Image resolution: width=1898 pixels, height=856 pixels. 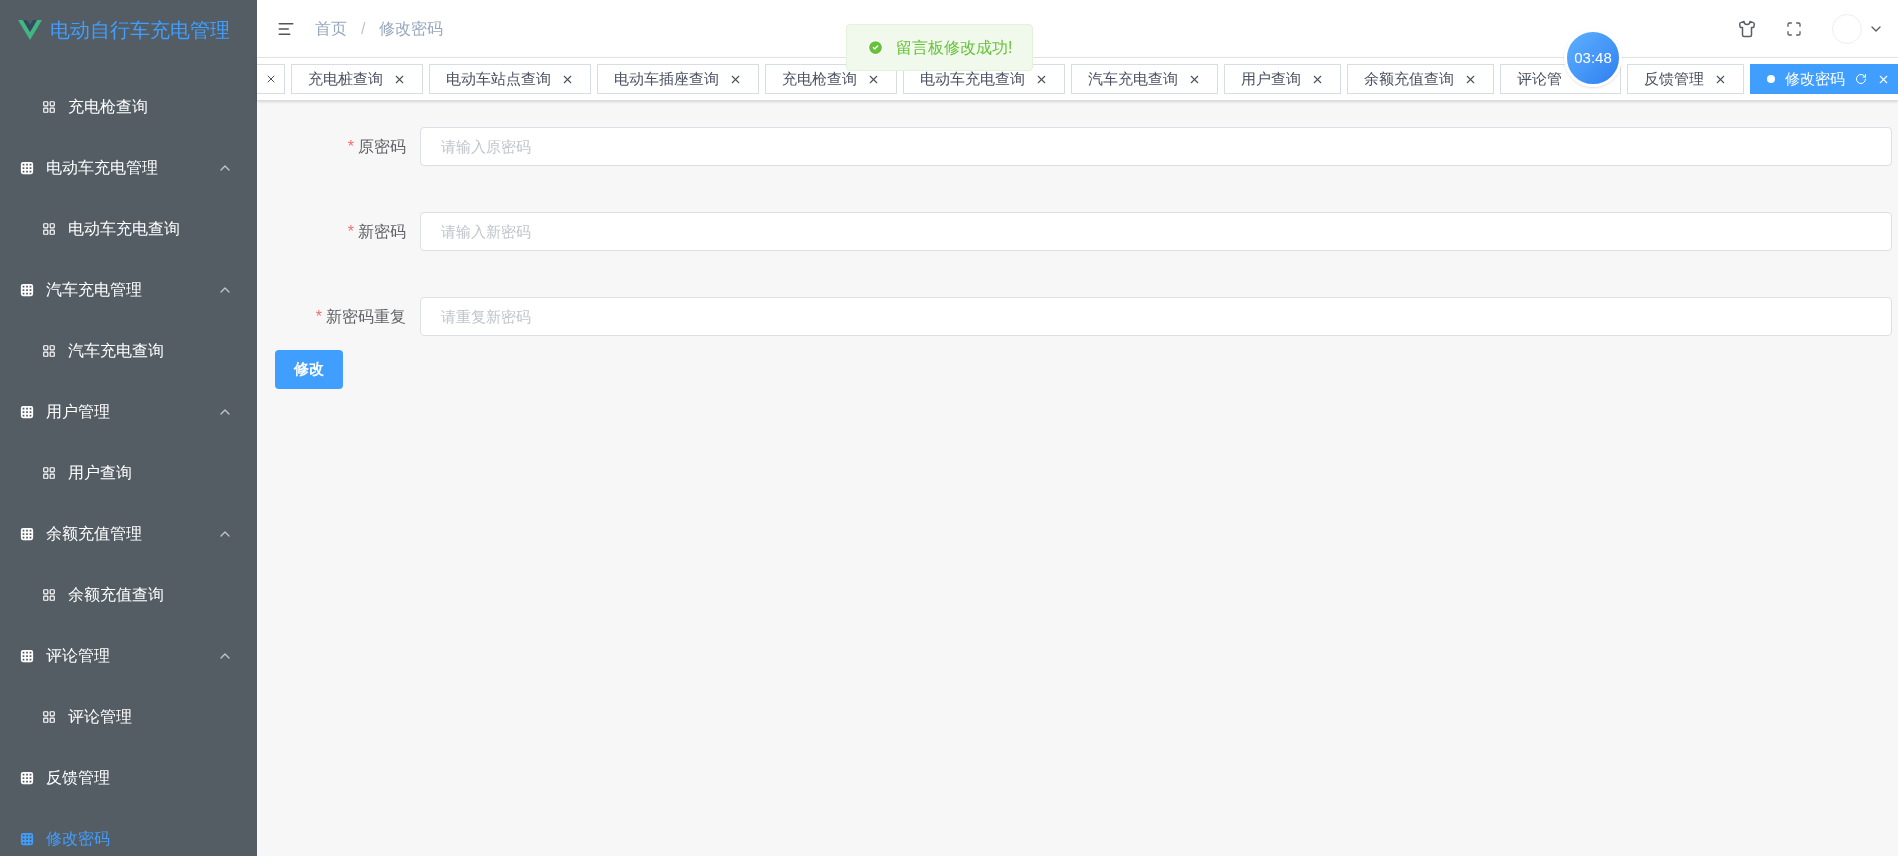 I want to click on tab: 汽车充电查询, so click(x=1144, y=79).